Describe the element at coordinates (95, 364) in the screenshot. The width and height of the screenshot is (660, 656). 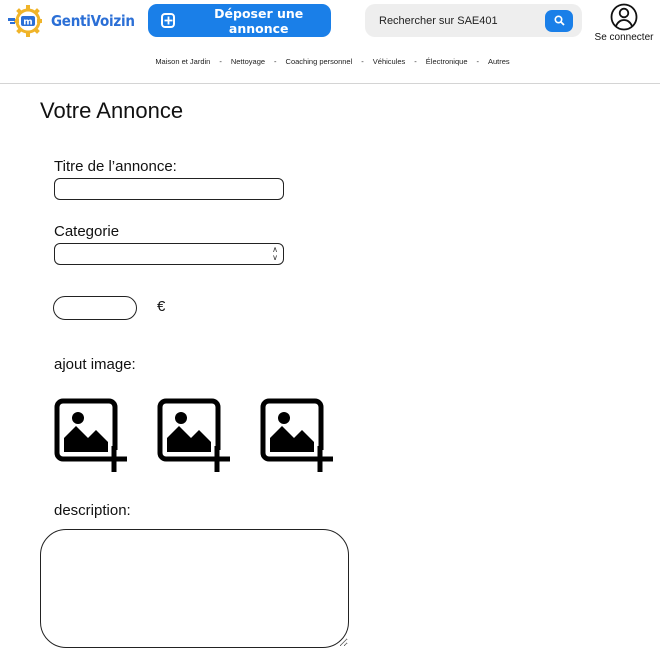
I see `image-label: ajout image:` at that location.